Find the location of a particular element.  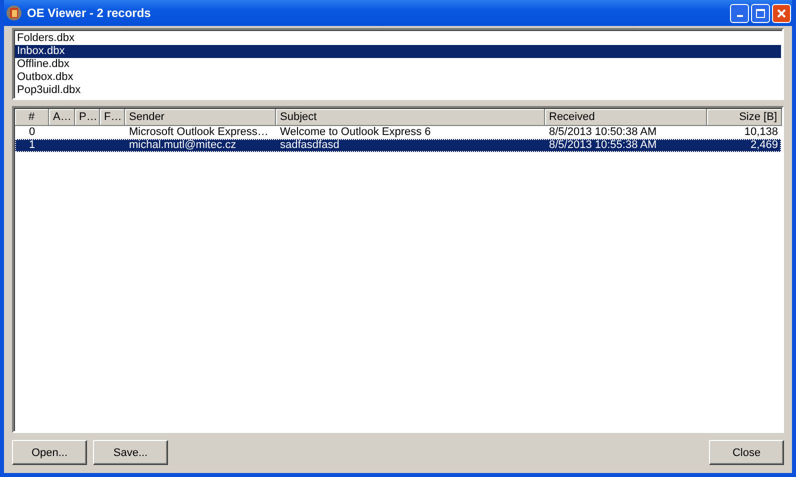

close-icon is located at coordinates (781, 13).